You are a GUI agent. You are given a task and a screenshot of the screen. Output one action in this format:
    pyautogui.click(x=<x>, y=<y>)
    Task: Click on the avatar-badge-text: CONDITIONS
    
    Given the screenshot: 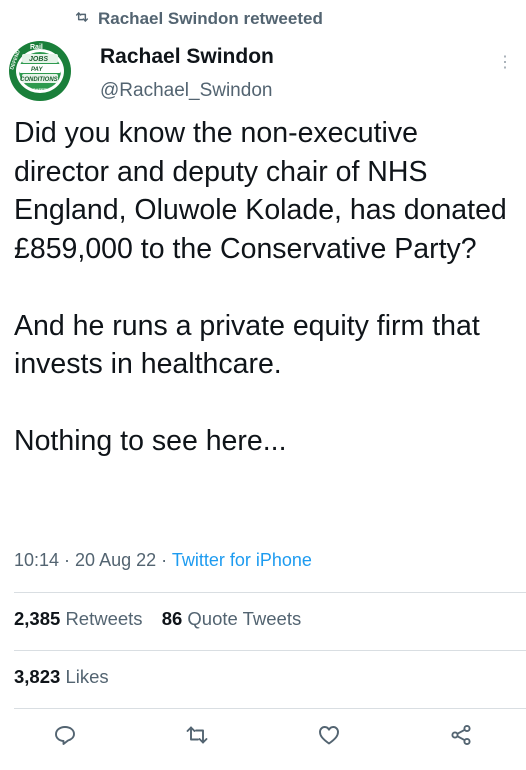 What is the action you would take?
    pyautogui.click(x=39, y=80)
    